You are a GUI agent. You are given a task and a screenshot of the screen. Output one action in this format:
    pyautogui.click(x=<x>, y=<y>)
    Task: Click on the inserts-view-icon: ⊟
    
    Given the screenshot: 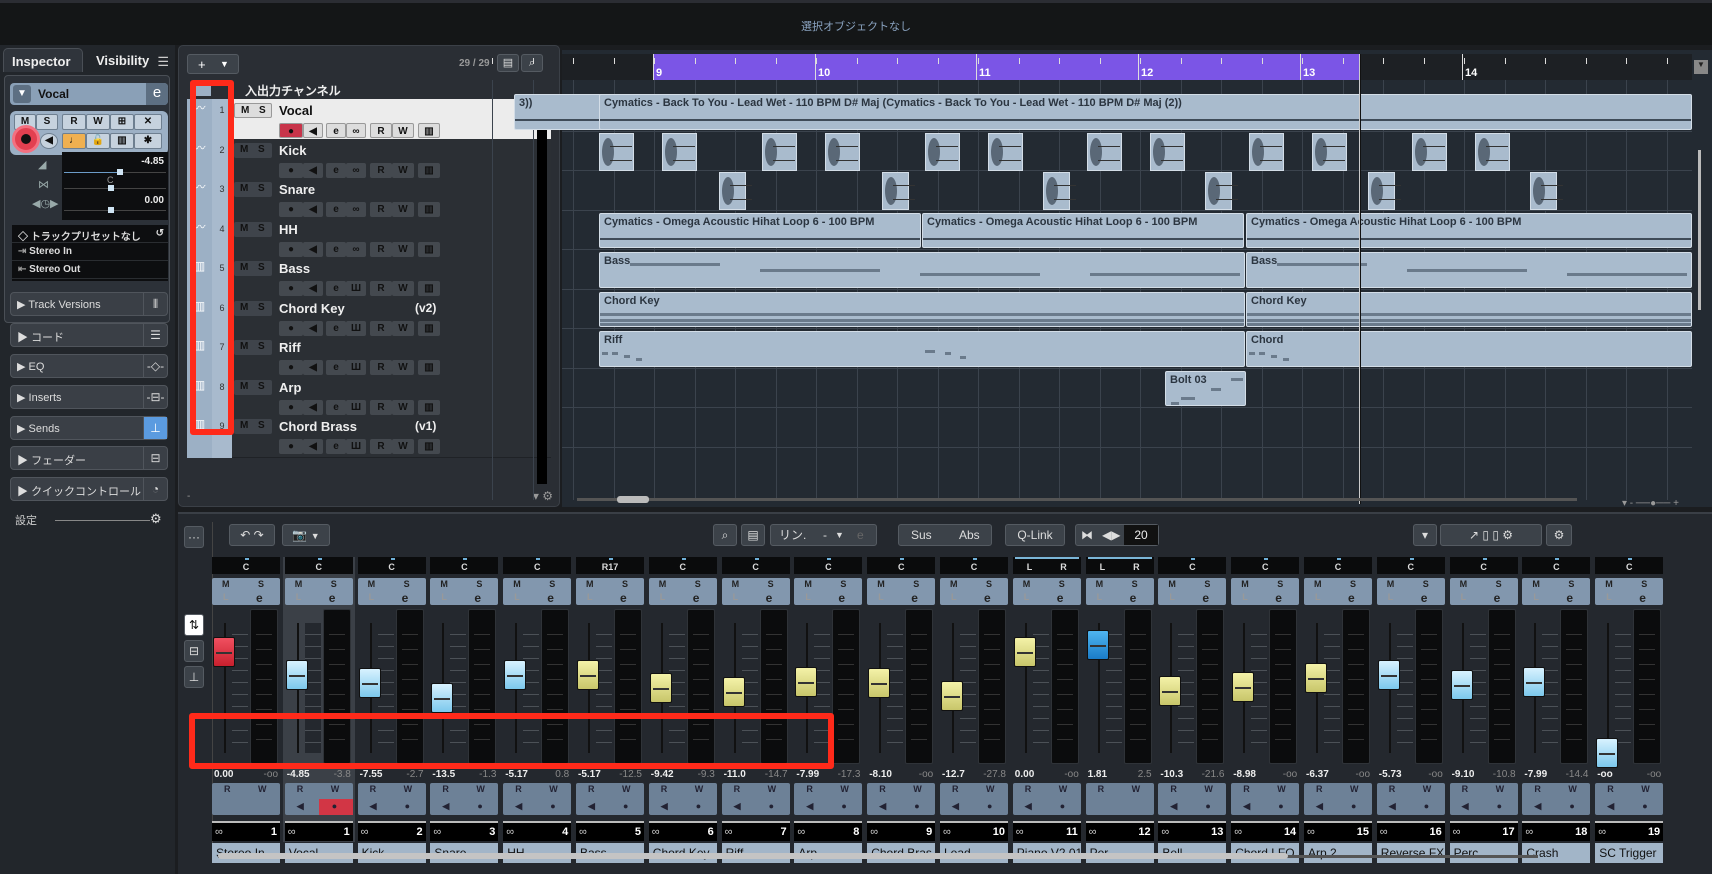 What is the action you would take?
    pyautogui.click(x=194, y=651)
    